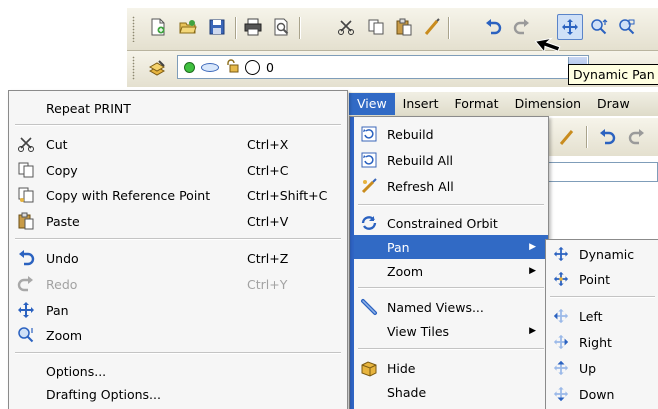 Image resolution: width=658 pixels, height=409 pixels. What do you see at coordinates (270, 67) in the screenshot?
I see `layer-name: 0` at bounding box center [270, 67].